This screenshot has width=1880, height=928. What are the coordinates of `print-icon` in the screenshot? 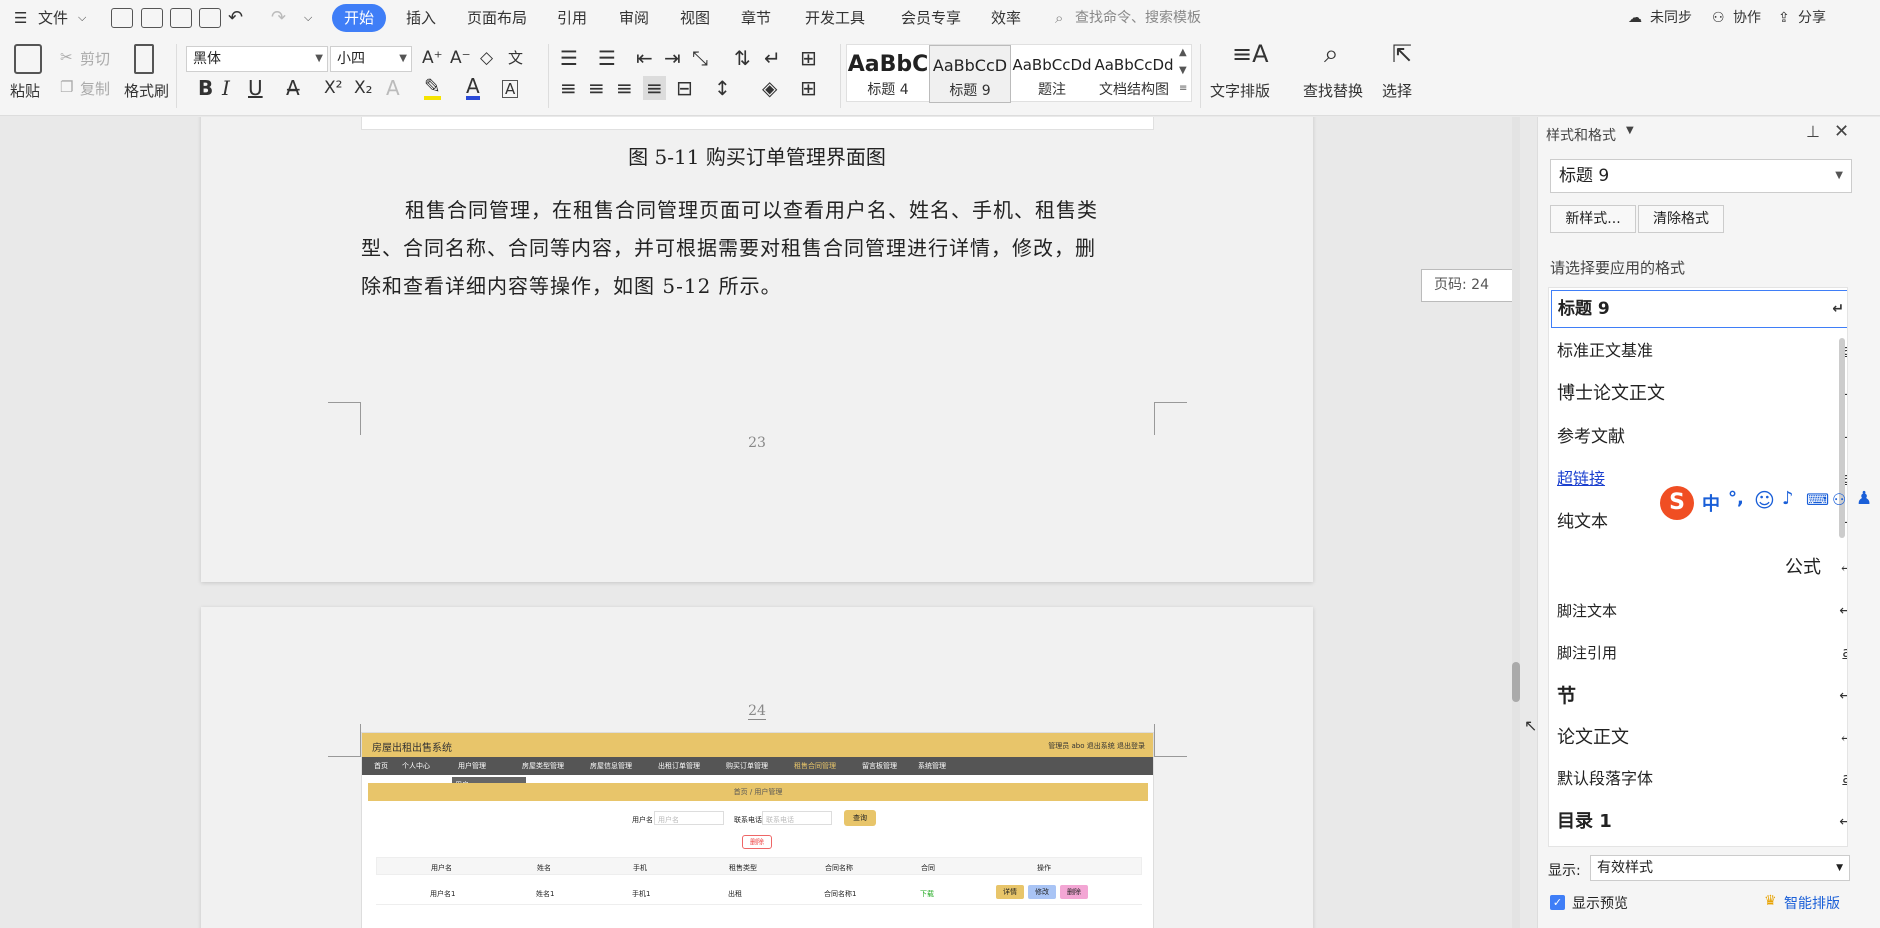 It's located at (181, 18).